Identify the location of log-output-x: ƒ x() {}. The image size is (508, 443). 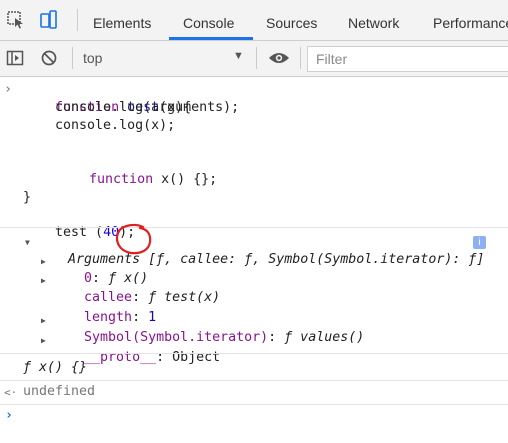
(55, 368).